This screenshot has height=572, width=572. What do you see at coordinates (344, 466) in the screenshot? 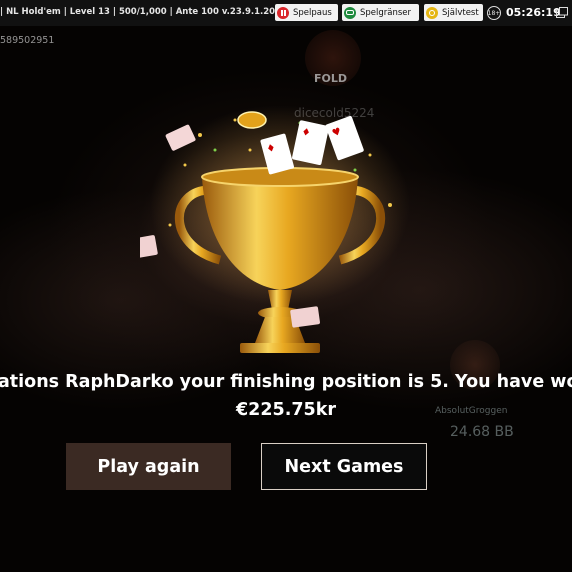
I see `next-games-button: Next Games` at bounding box center [344, 466].